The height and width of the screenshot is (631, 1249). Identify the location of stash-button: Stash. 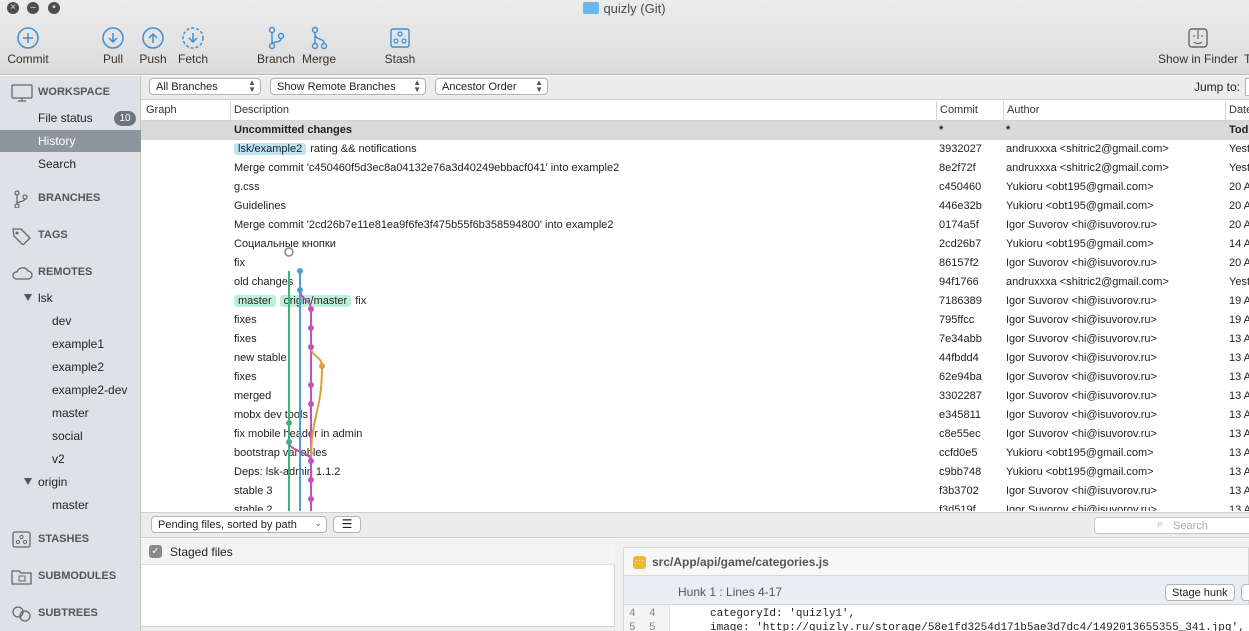
(400, 46).